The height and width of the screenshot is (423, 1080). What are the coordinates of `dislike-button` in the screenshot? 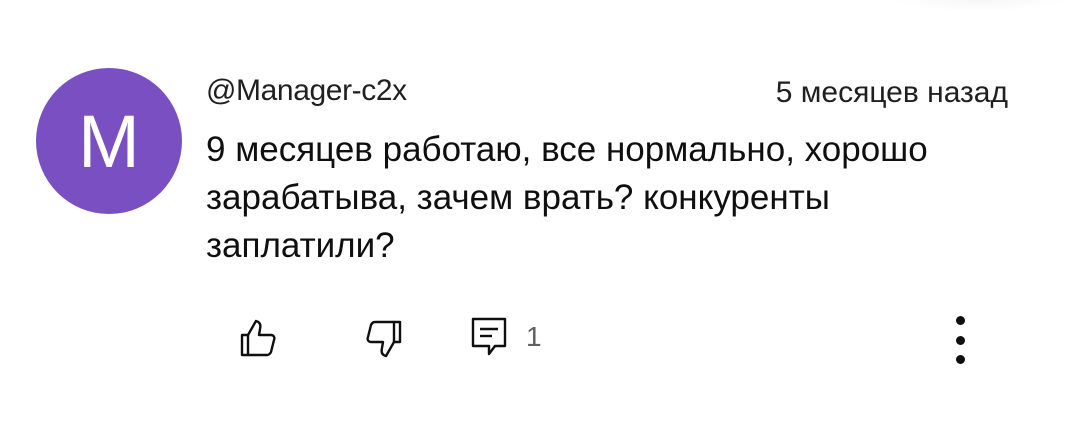 It's located at (384, 338).